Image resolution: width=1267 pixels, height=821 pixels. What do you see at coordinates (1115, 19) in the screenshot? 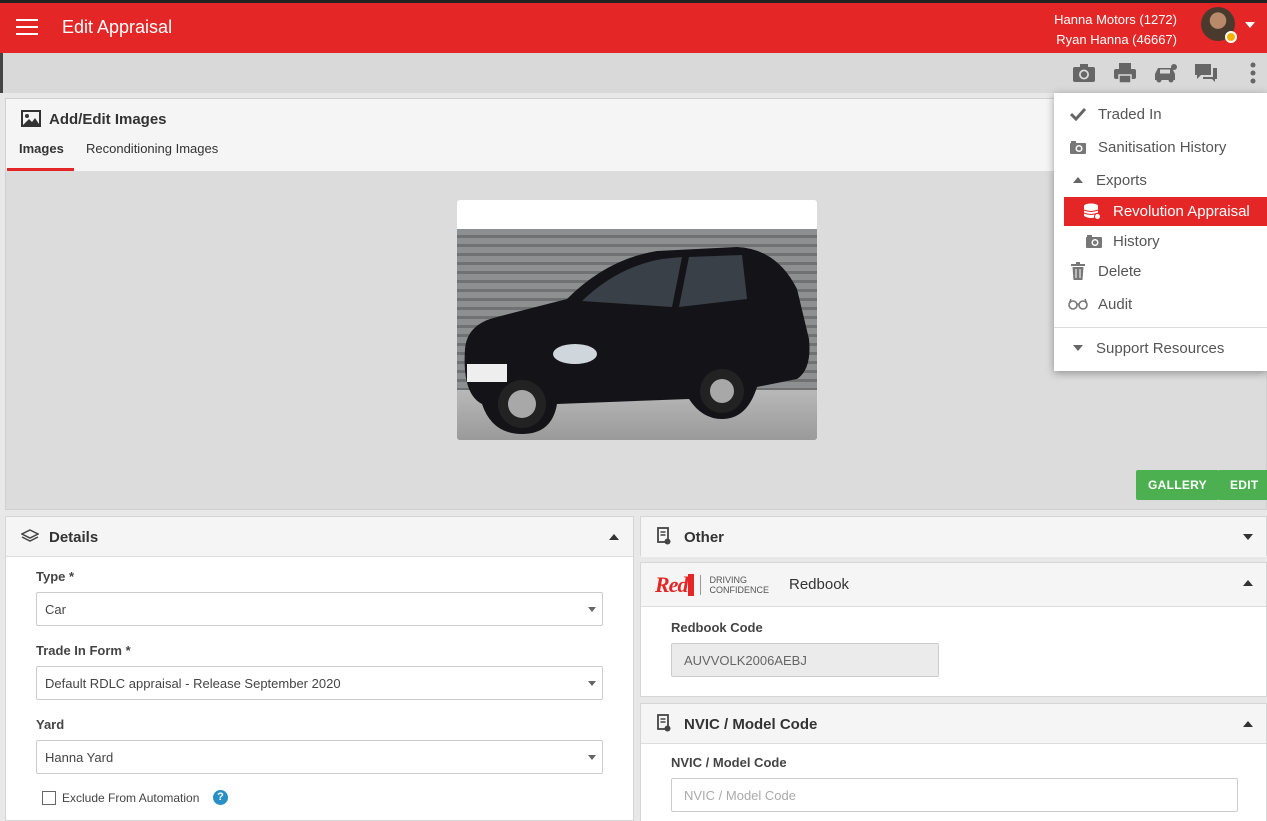
I see `dealer-name: Hanna Motors (1272)` at bounding box center [1115, 19].